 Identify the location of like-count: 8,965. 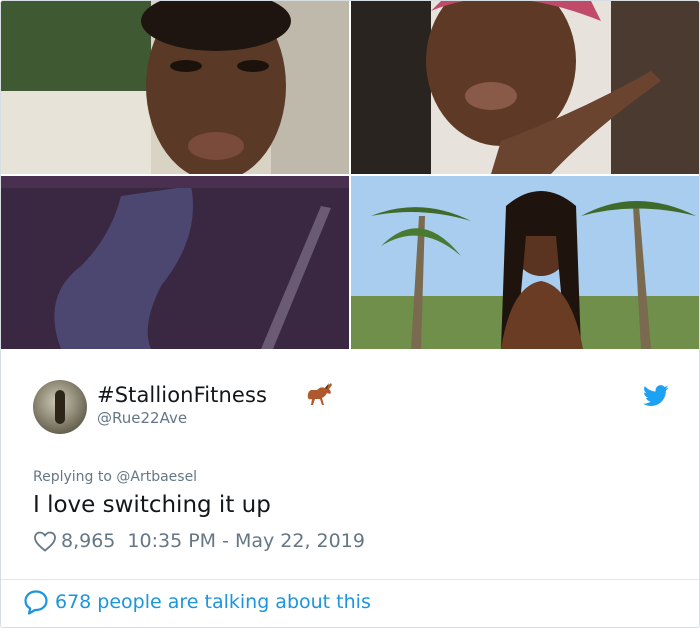
(88, 541).